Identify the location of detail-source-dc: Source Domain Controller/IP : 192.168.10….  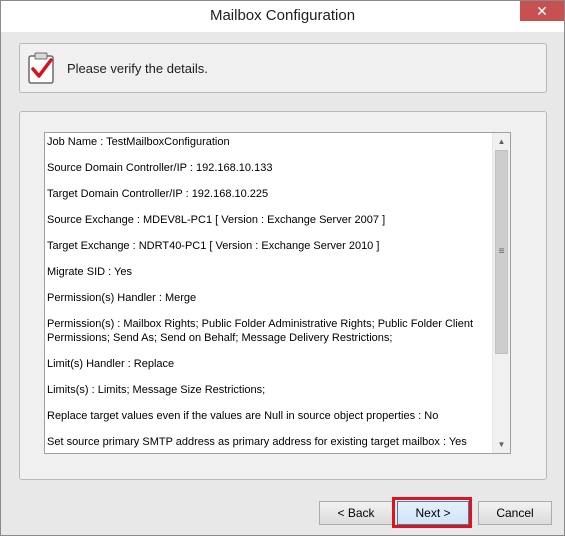
(160, 168).